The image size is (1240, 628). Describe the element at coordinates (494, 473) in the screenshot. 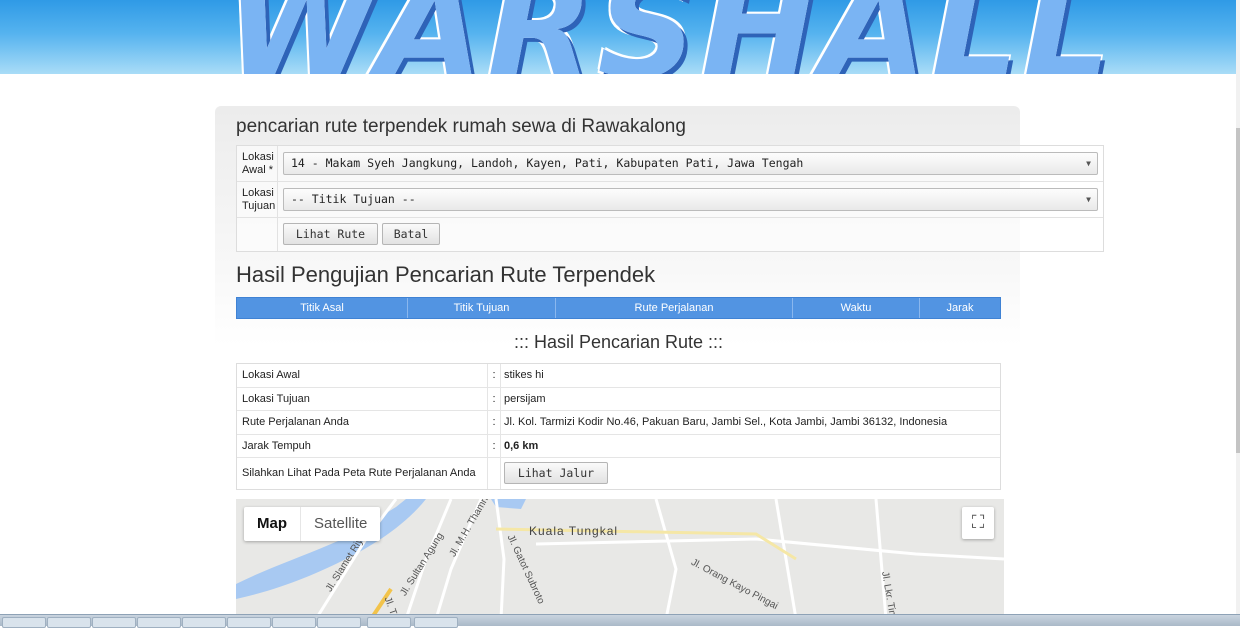

I see `row-separator` at that location.